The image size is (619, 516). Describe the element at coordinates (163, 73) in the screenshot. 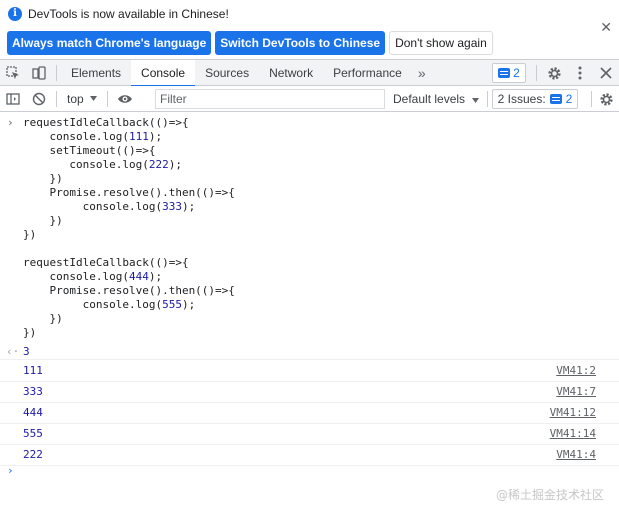

I see `tab-console: Console` at that location.